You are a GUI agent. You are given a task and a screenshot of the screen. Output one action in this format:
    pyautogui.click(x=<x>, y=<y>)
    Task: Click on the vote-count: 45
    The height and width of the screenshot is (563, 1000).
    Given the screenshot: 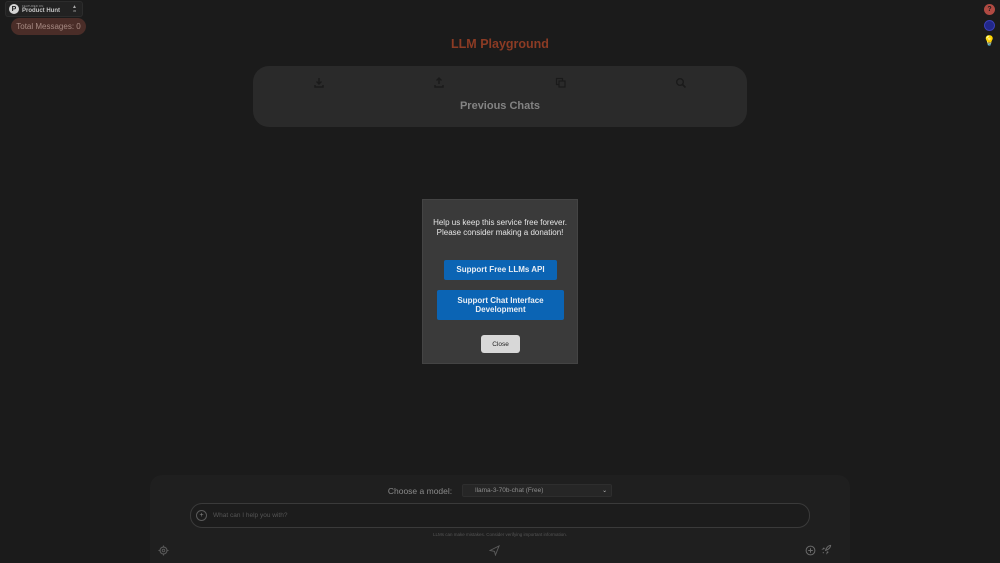 What is the action you would take?
    pyautogui.click(x=74, y=11)
    